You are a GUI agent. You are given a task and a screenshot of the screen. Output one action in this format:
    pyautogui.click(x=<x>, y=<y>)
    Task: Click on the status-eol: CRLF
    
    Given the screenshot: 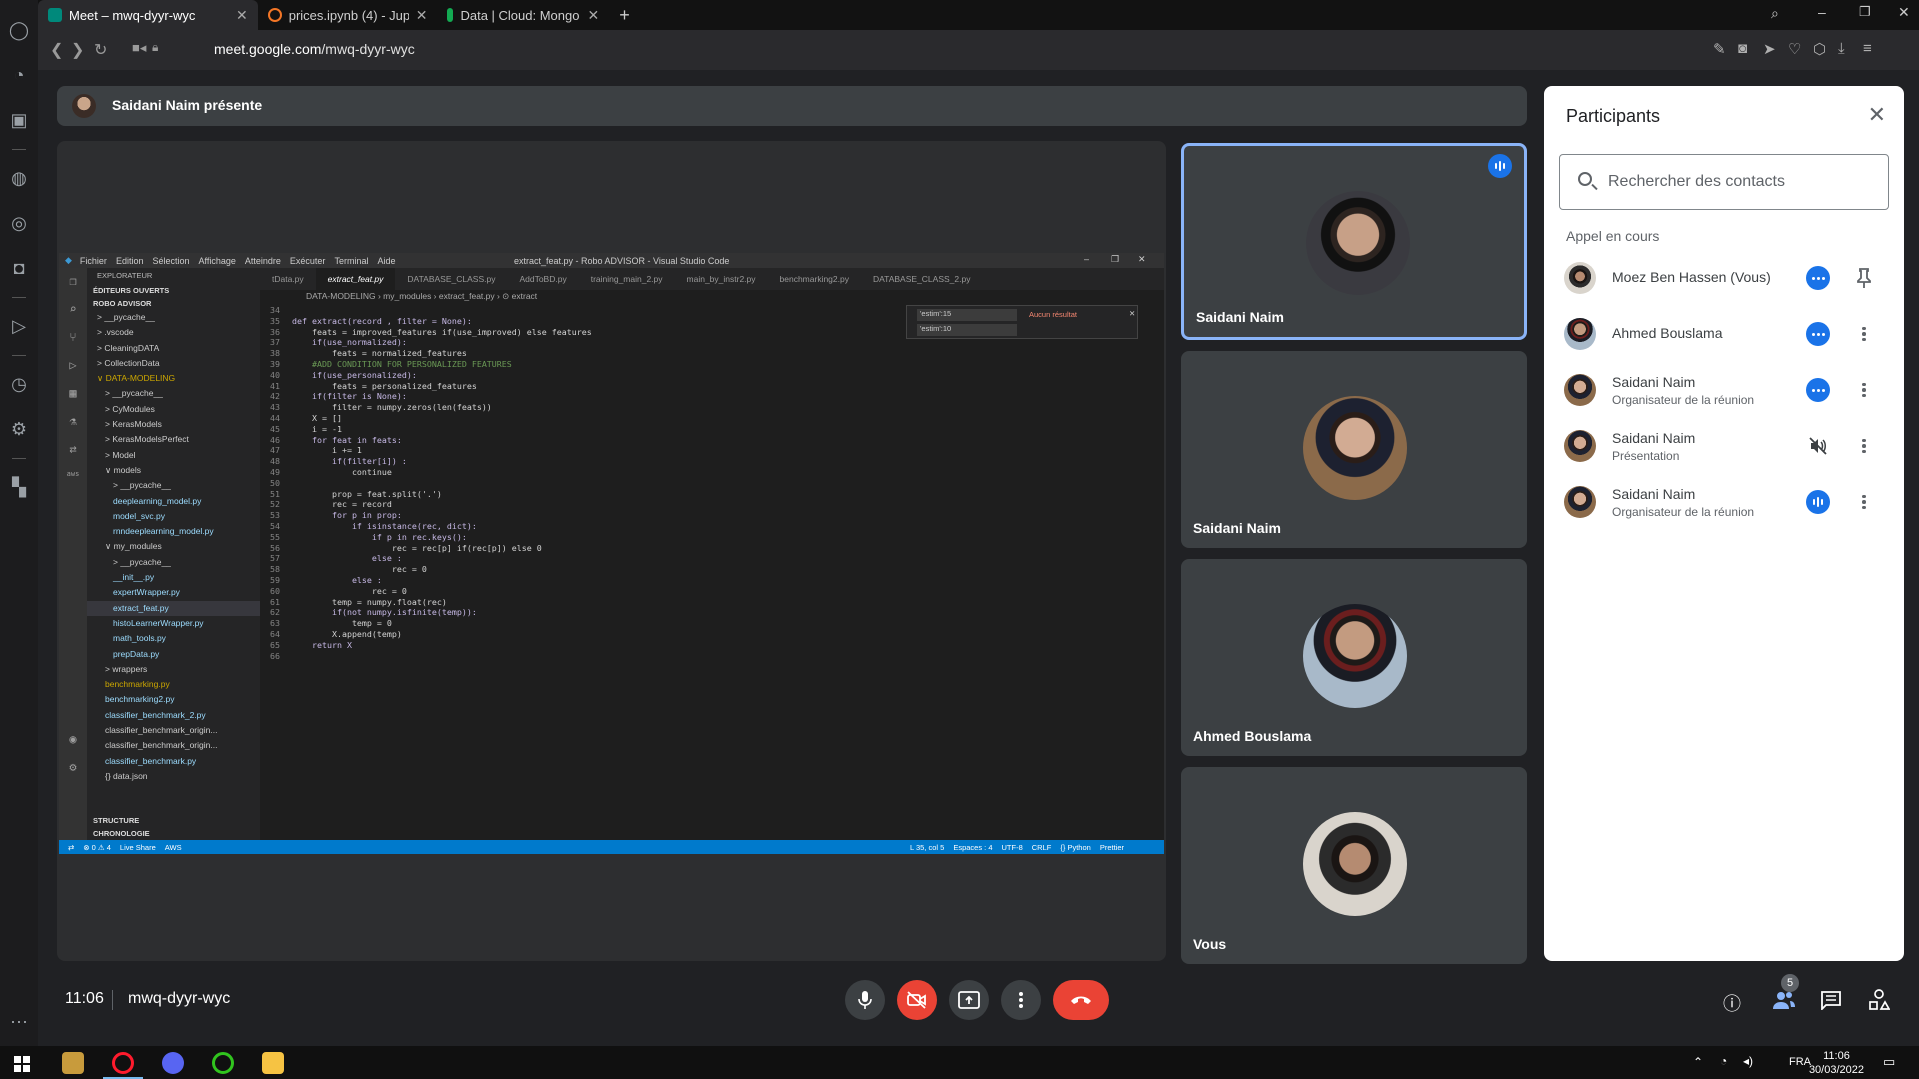 What is the action you would take?
    pyautogui.click(x=1042, y=847)
    